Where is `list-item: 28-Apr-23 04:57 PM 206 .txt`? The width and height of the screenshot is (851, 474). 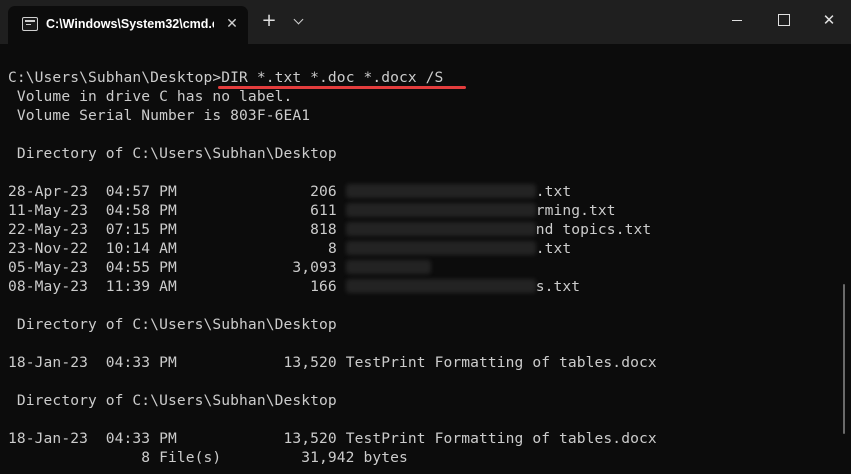
list-item: 28-Apr-23 04:57 PM 206 .txt is located at coordinates (290, 191).